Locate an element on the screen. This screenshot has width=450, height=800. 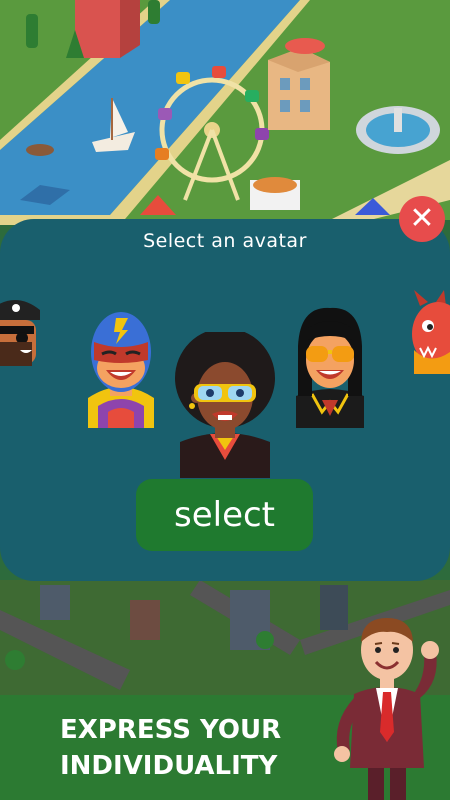
avatar-superhero is located at coordinates (121, 367).